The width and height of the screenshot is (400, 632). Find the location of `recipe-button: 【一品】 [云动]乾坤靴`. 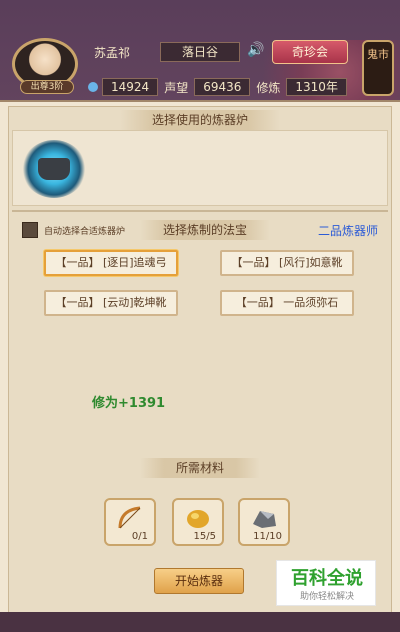

recipe-button: 【一品】 [云动]乾坤靴 is located at coordinates (111, 303).